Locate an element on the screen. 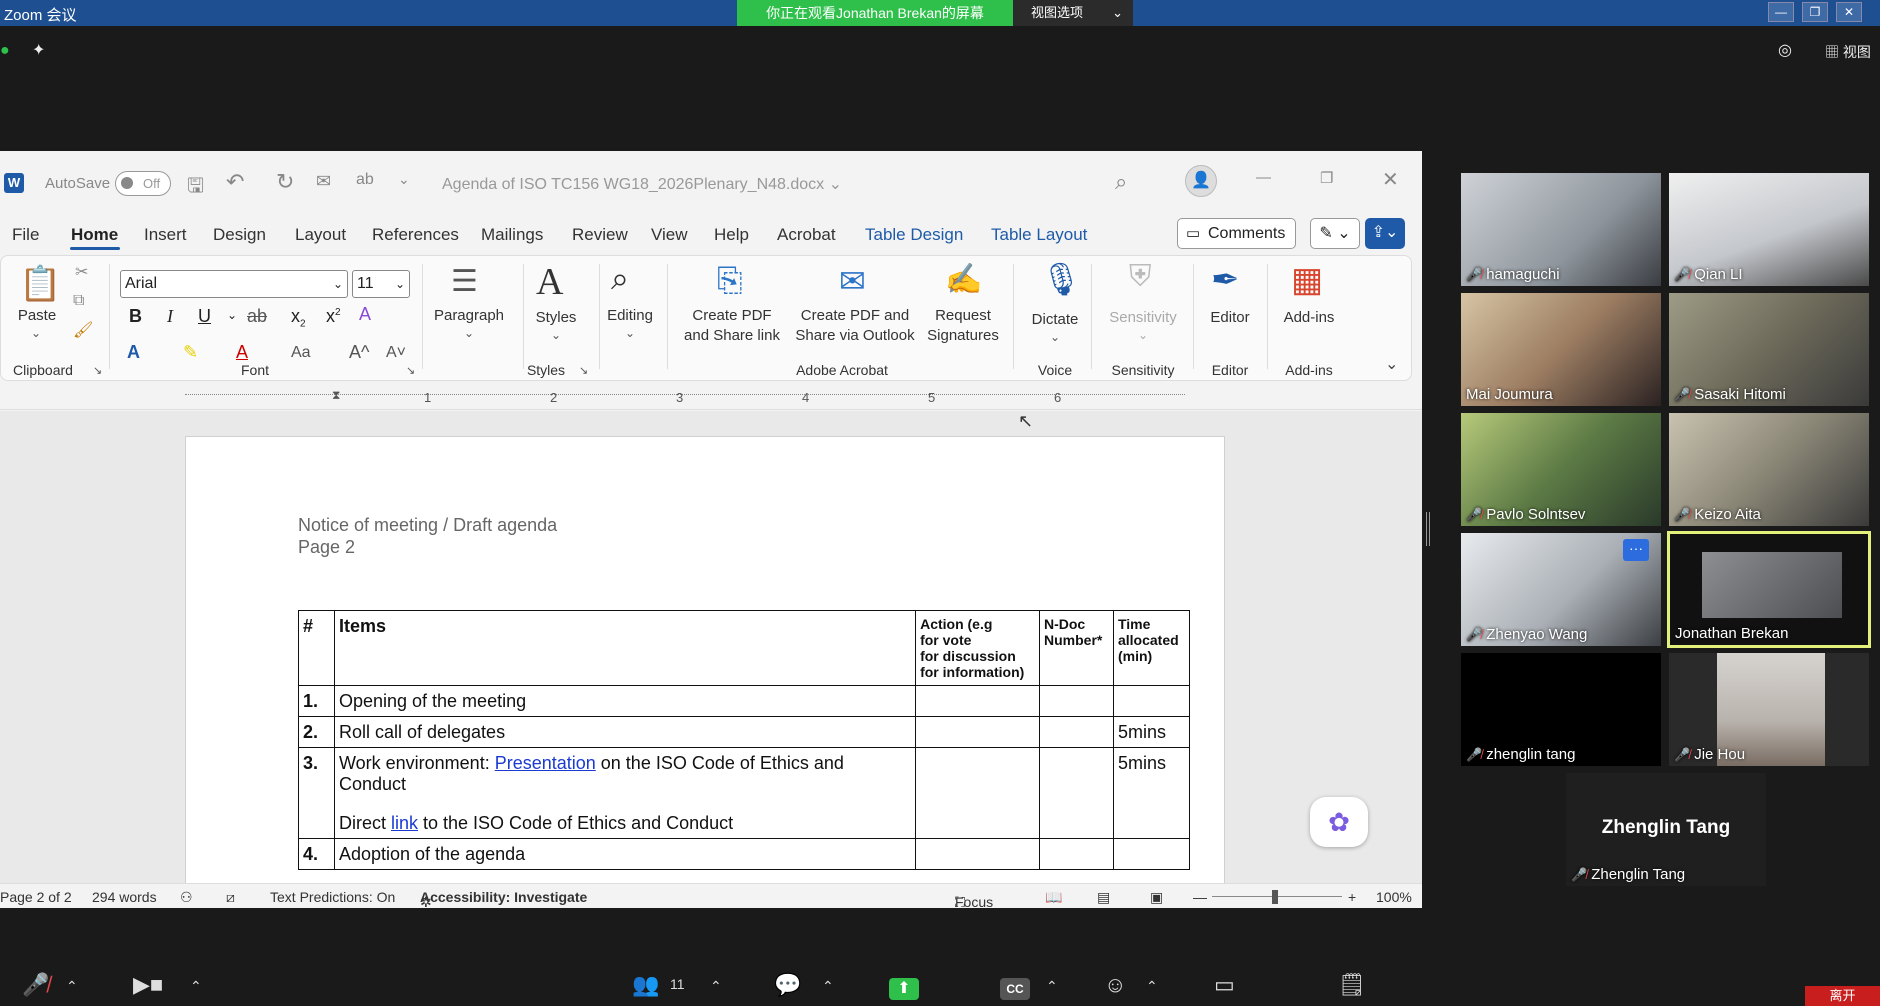  tab-help: Help is located at coordinates (731, 235).